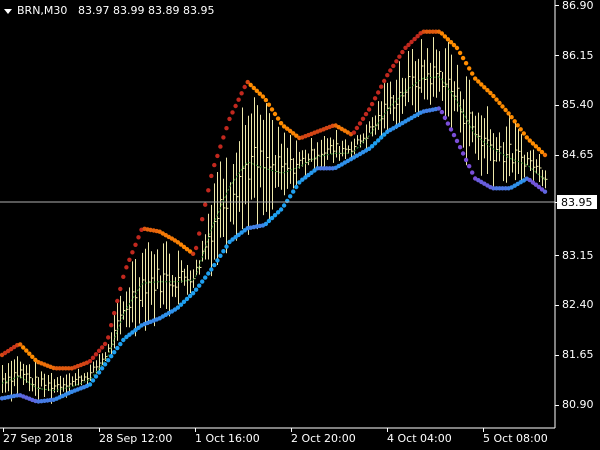 Image resolution: width=600 pixels, height=450 pixels. Describe the element at coordinates (578, 55) in the screenshot. I see `price-label: 86.15` at that location.